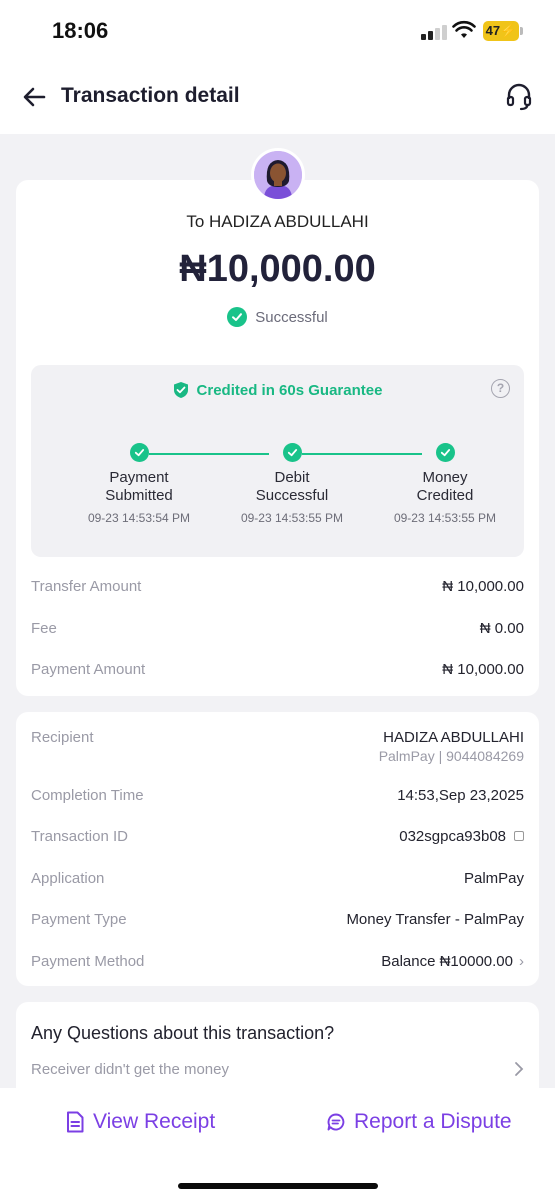 The image size is (555, 1200). Describe the element at coordinates (277, 878) in the screenshot. I see `application-row: Application PalmPay` at that location.